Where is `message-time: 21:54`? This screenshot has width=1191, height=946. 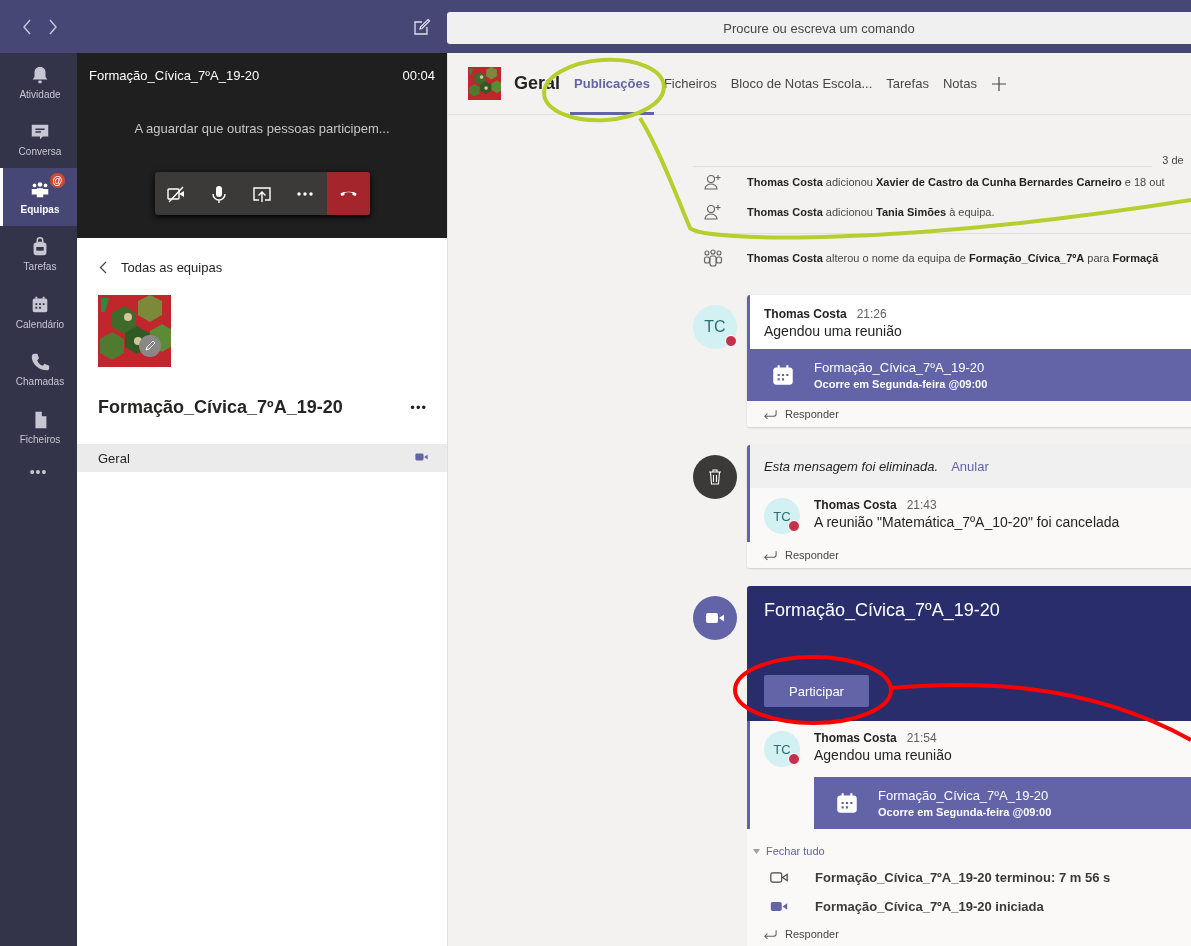 message-time: 21:54 is located at coordinates (921, 738).